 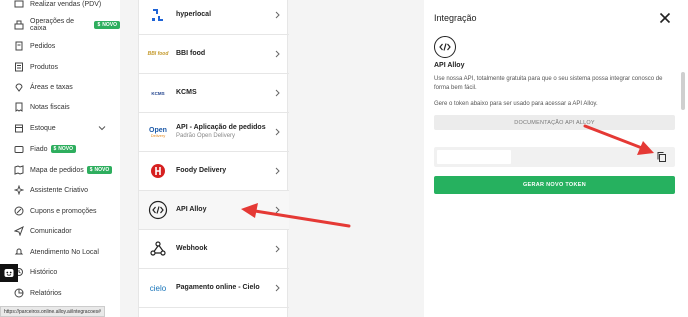 I want to click on panel-title: Integração, so click(x=455, y=18).